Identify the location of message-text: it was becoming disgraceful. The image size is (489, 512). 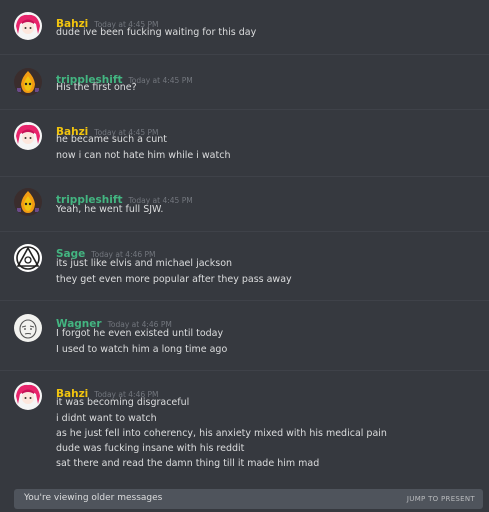
(123, 402).